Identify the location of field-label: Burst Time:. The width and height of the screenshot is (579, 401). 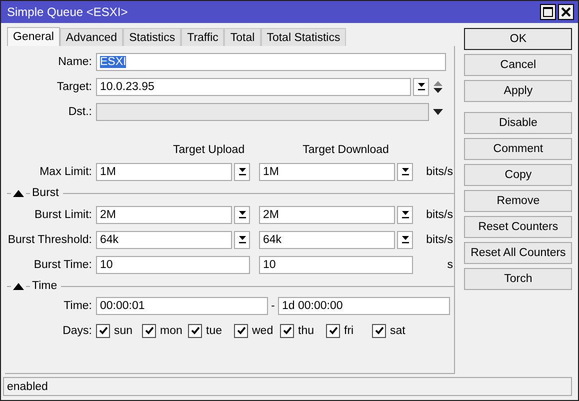
(62, 264).